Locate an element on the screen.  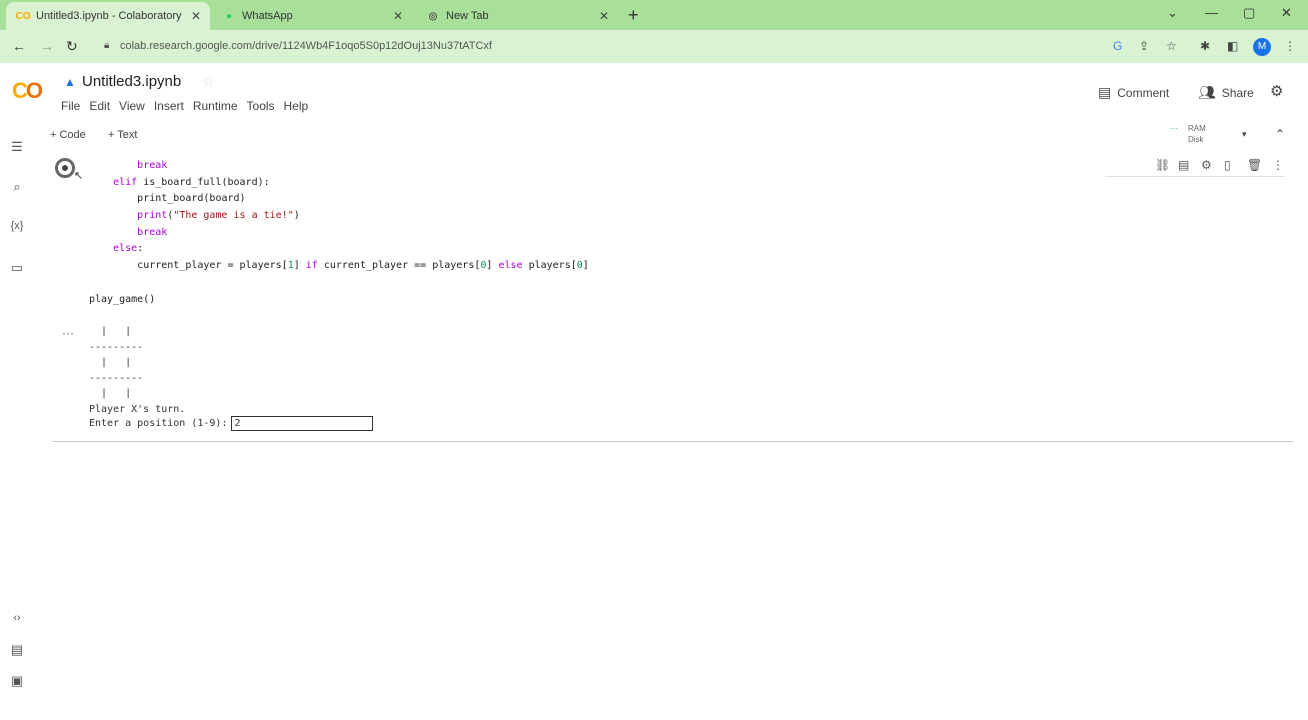
bookmark-star-icon: ☆ is located at coordinates (1171, 46).